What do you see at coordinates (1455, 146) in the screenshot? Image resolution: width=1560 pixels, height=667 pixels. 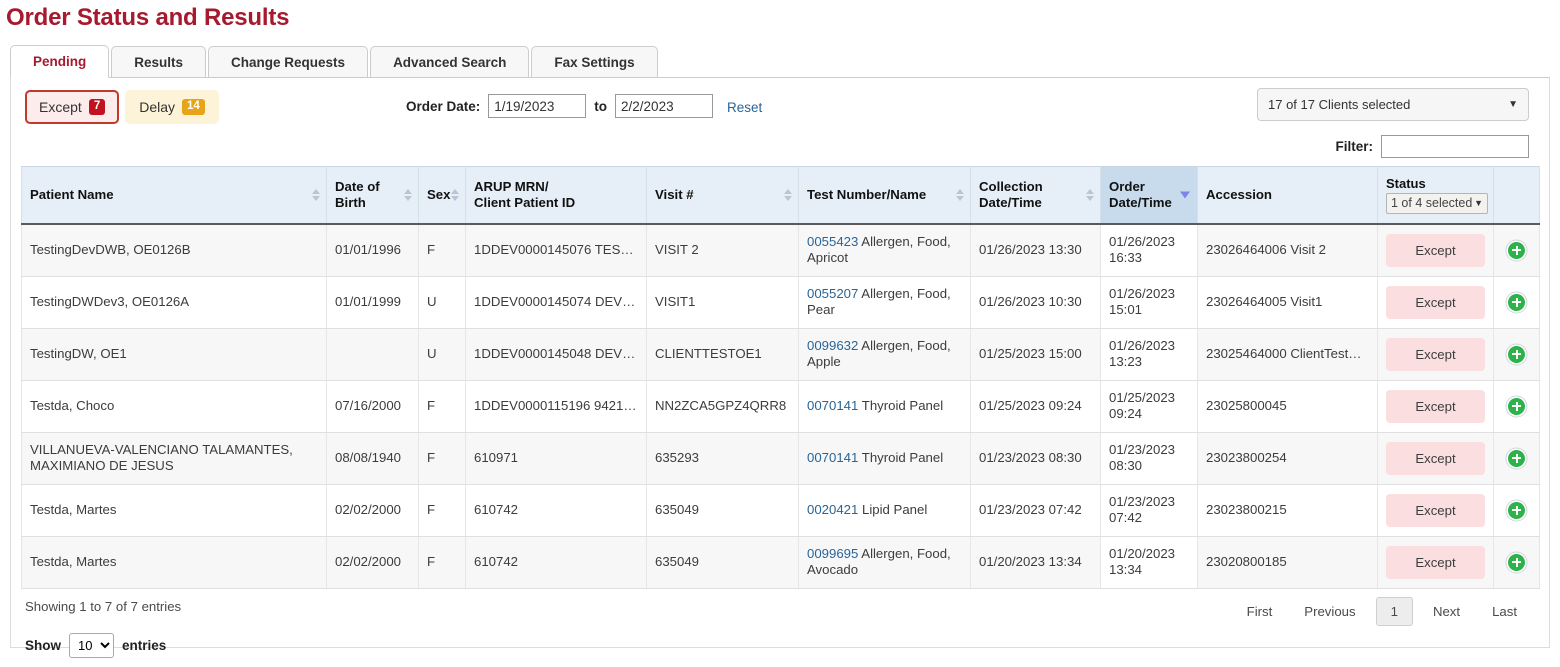 I see `filter-input` at bounding box center [1455, 146].